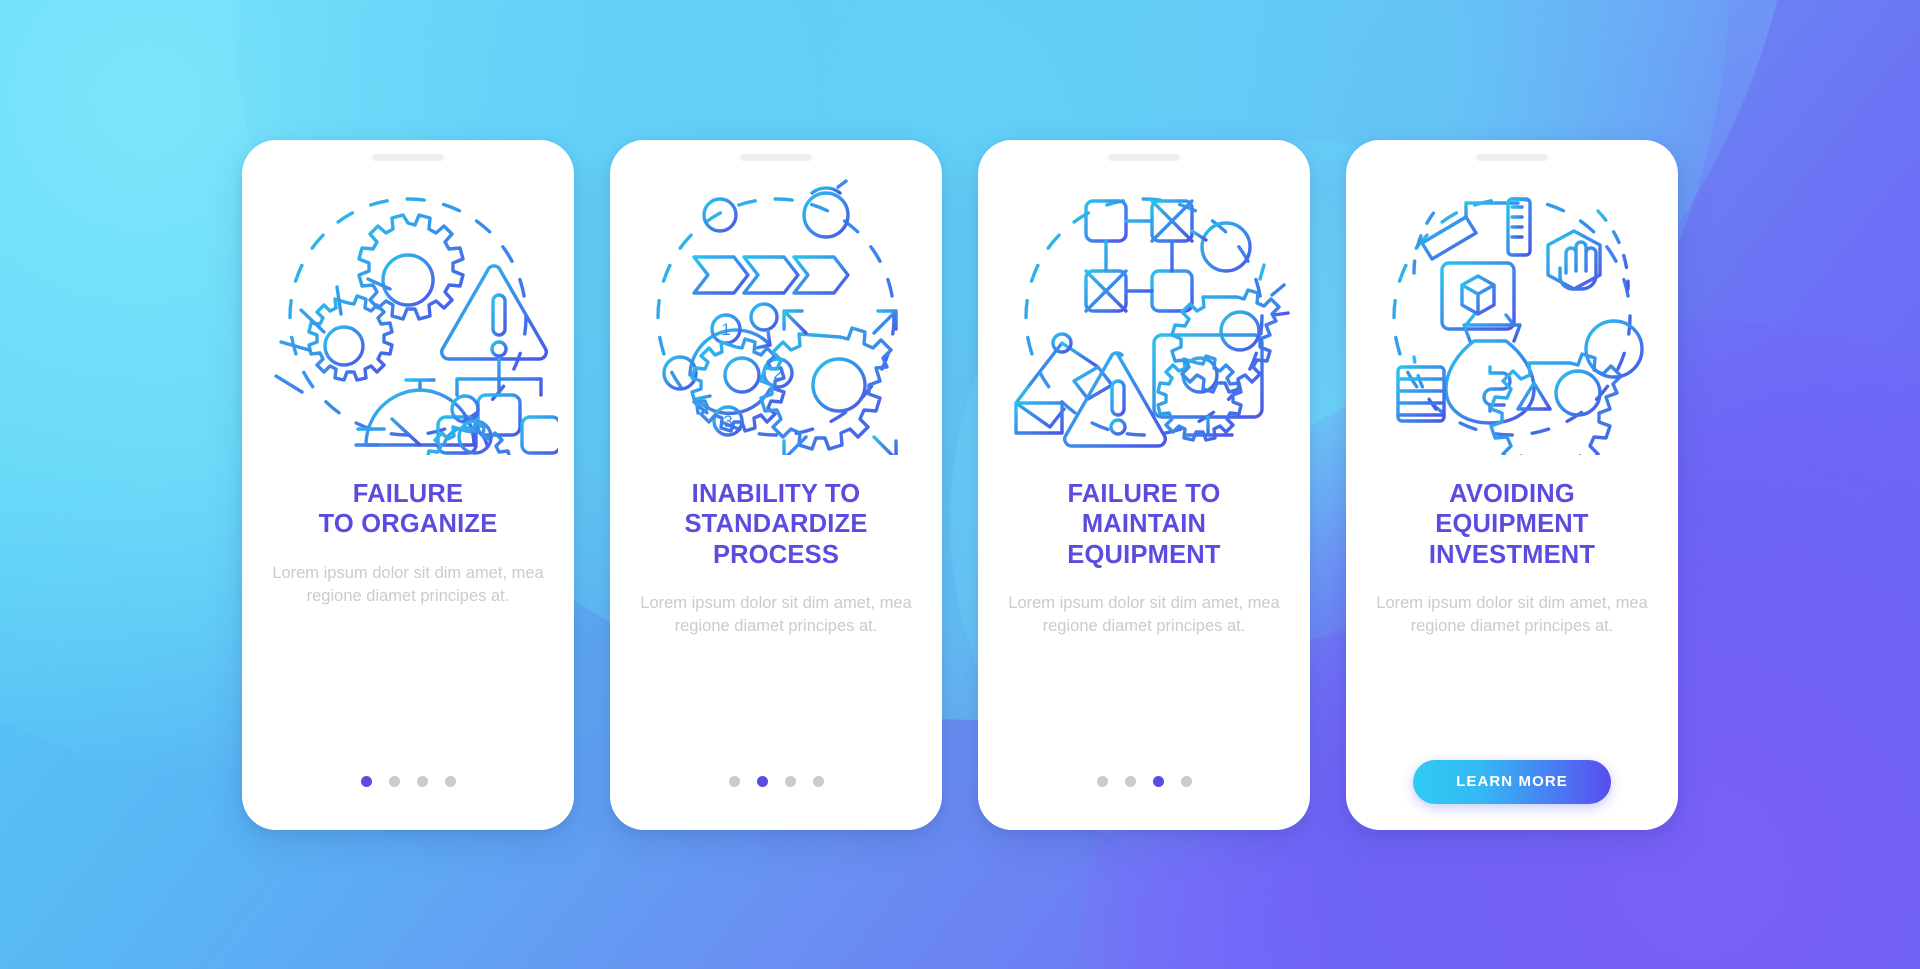 The width and height of the screenshot is (1920, 969). Describe the element at coordinates (408, 509) in the screenshot. I see `screen-title: FAILURE TO ORGANIZE` at that location.